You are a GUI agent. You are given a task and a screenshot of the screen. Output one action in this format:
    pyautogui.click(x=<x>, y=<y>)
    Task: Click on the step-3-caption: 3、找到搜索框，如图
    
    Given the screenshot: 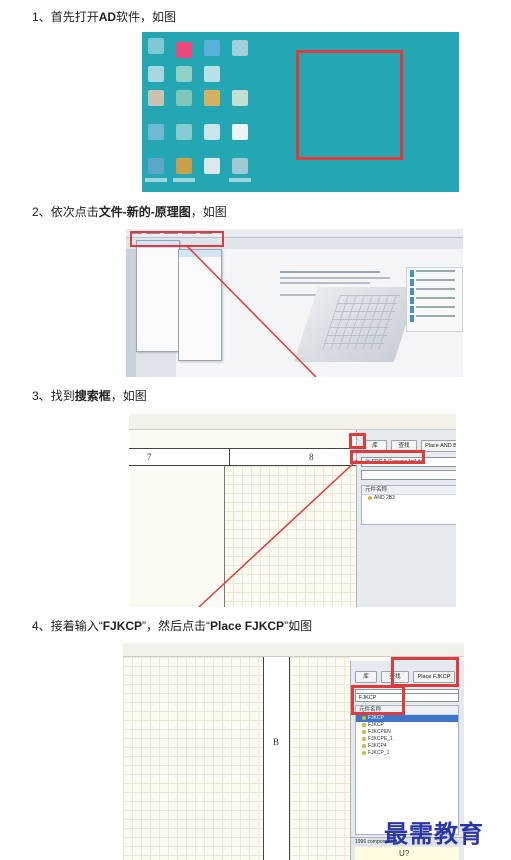 What is the action you would take?
    pyautogui.click(x=89, y=396)
    